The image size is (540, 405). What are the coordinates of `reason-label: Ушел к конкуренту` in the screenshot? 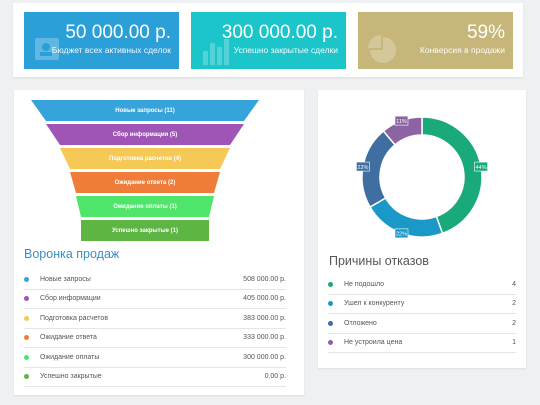 It's located at (374, 304).